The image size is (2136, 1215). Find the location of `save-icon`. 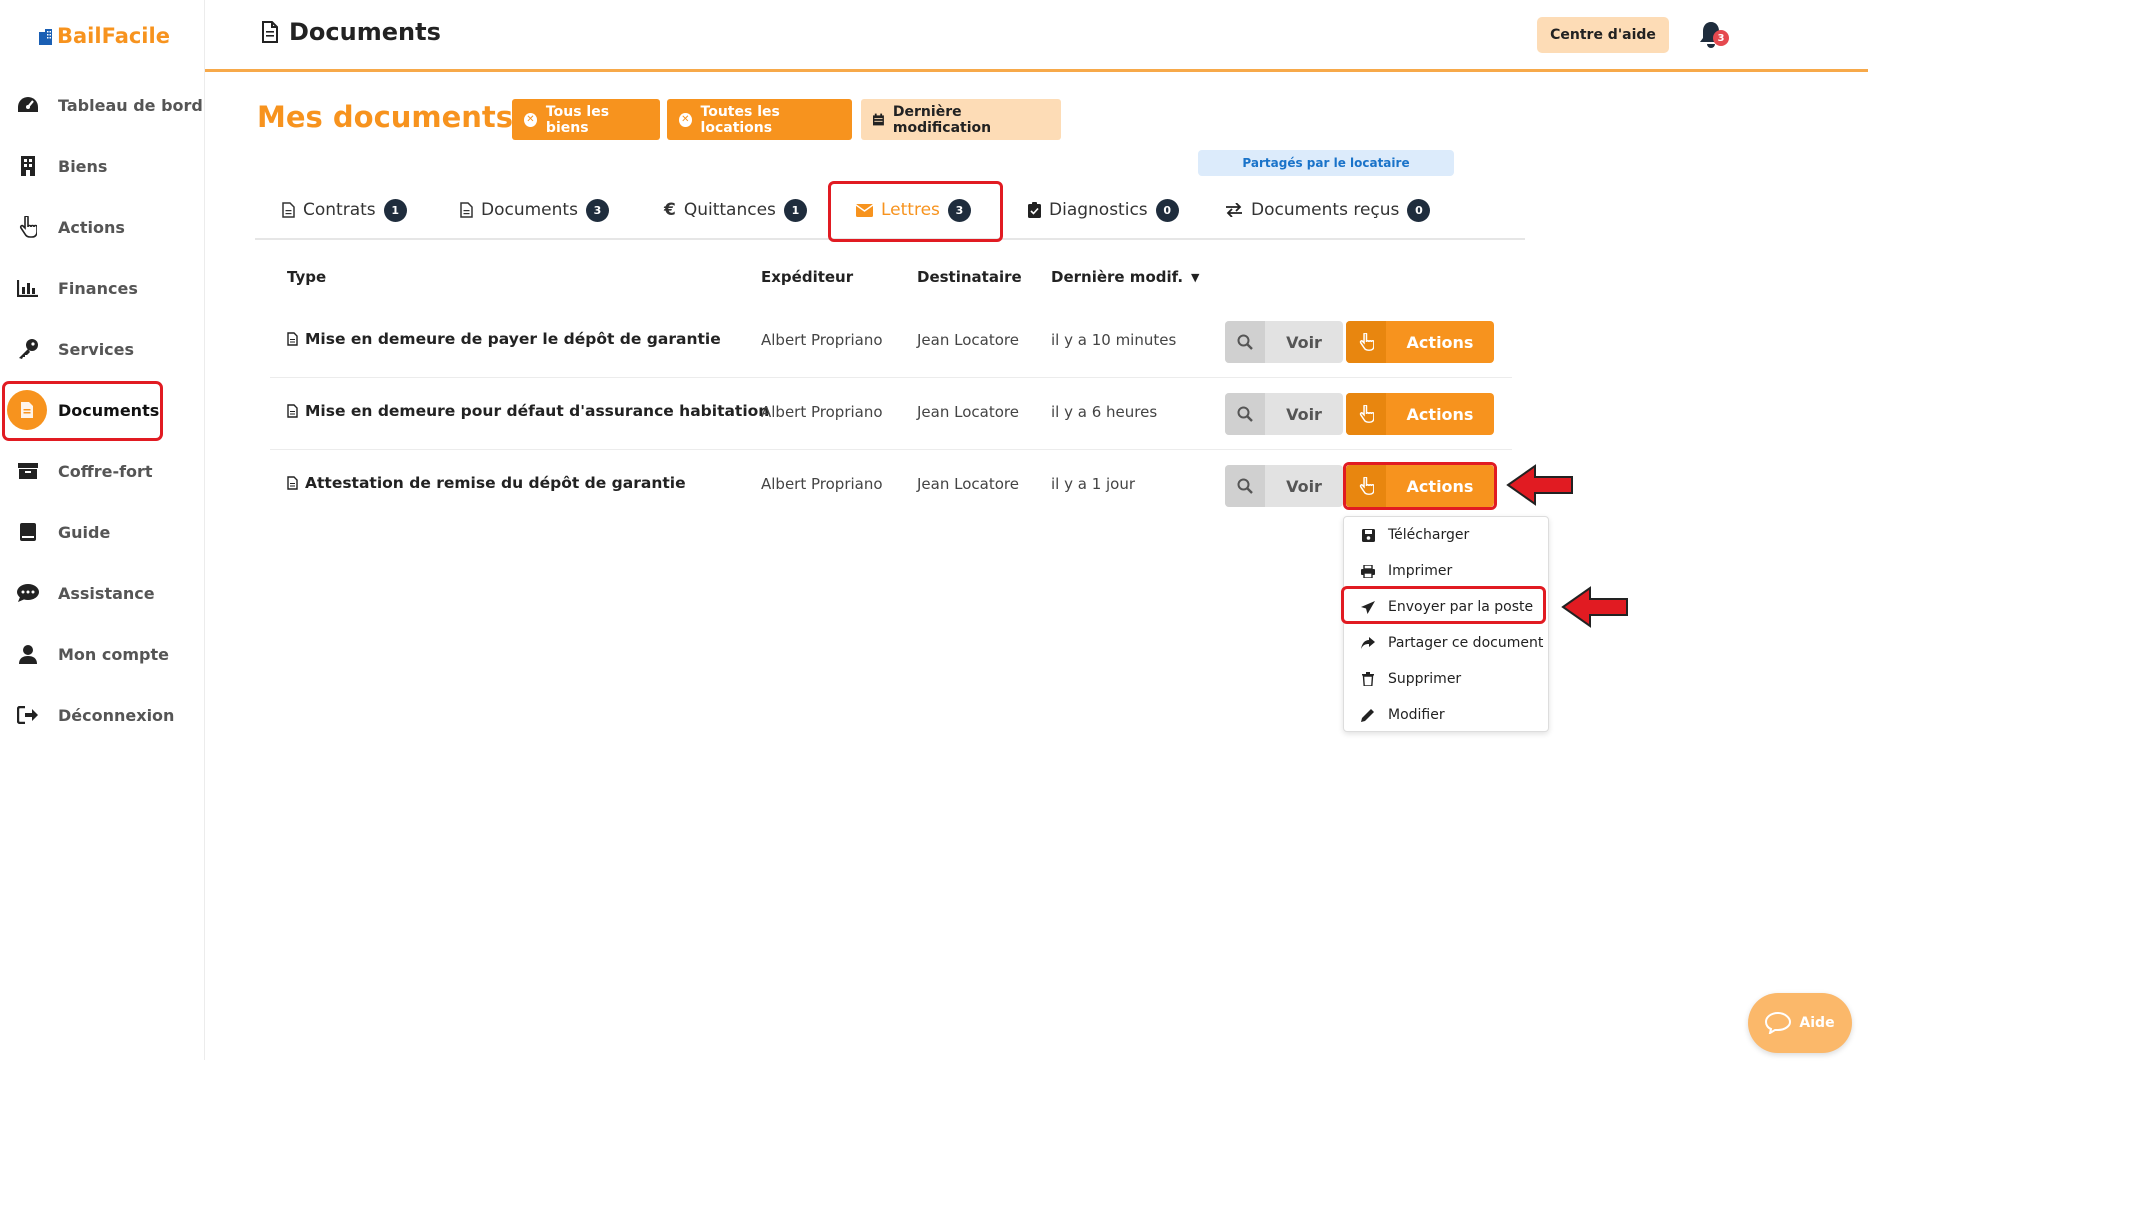

save-icon is located at coordinates (1368, 535).